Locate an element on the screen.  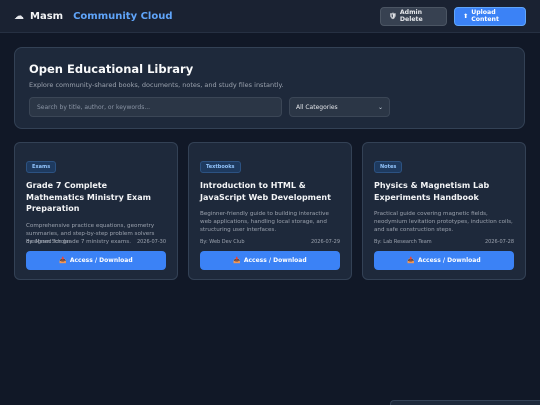
card-date: 2026-07-28 is located at coordinates (499, 242).